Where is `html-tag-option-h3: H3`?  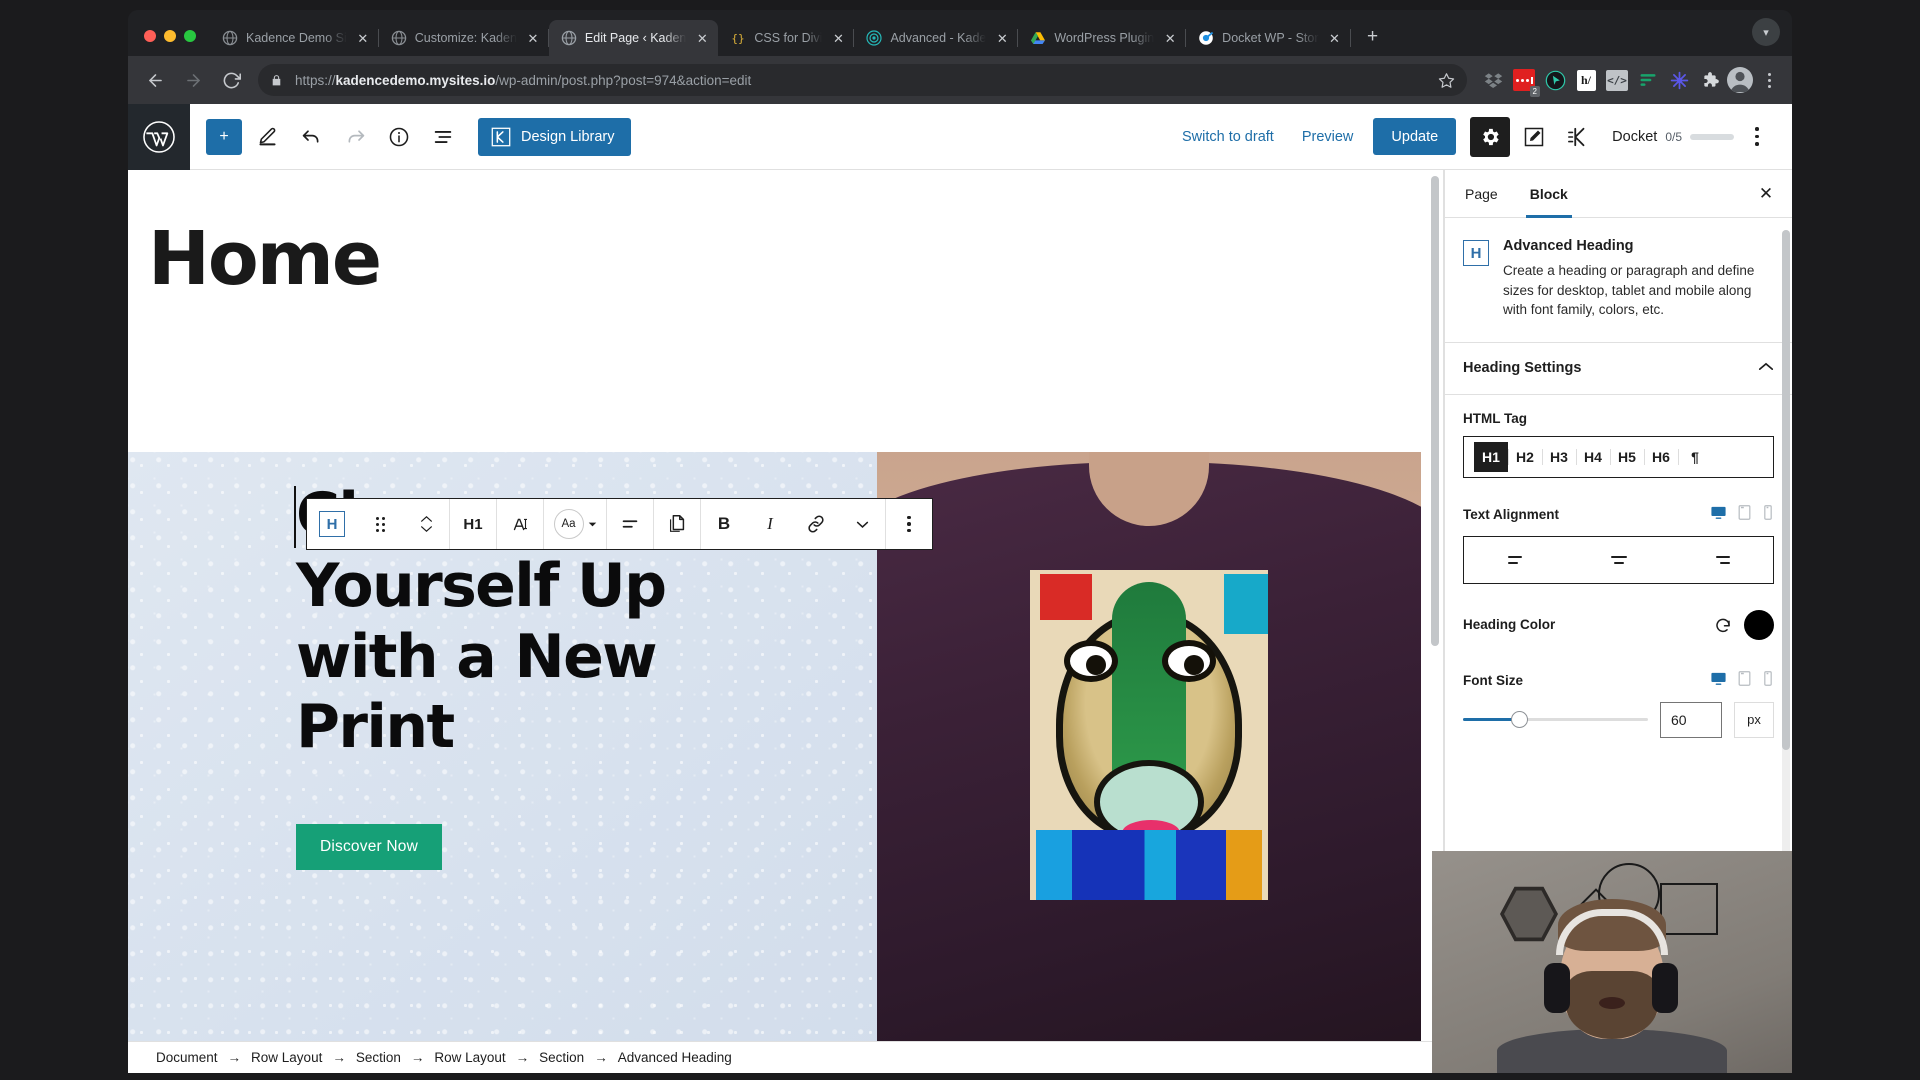
html-tag-option-h3: H3 is located at coordinates (1559, 457).